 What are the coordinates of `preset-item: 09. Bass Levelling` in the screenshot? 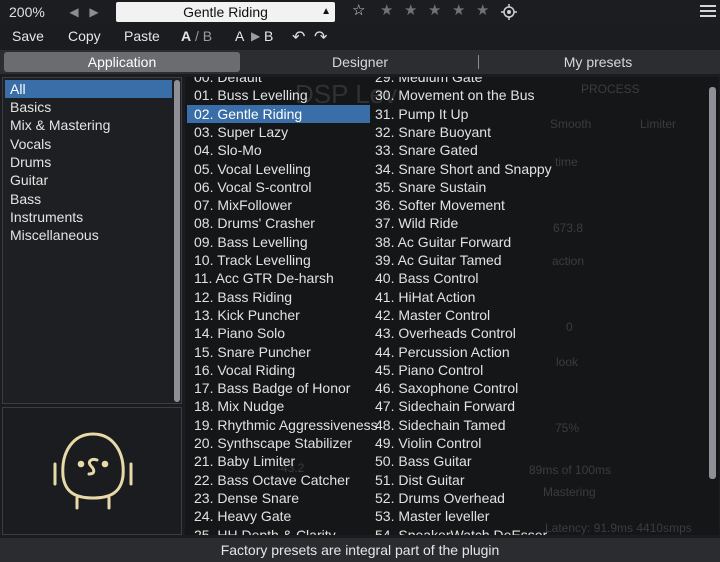 It's located at (277, 242).